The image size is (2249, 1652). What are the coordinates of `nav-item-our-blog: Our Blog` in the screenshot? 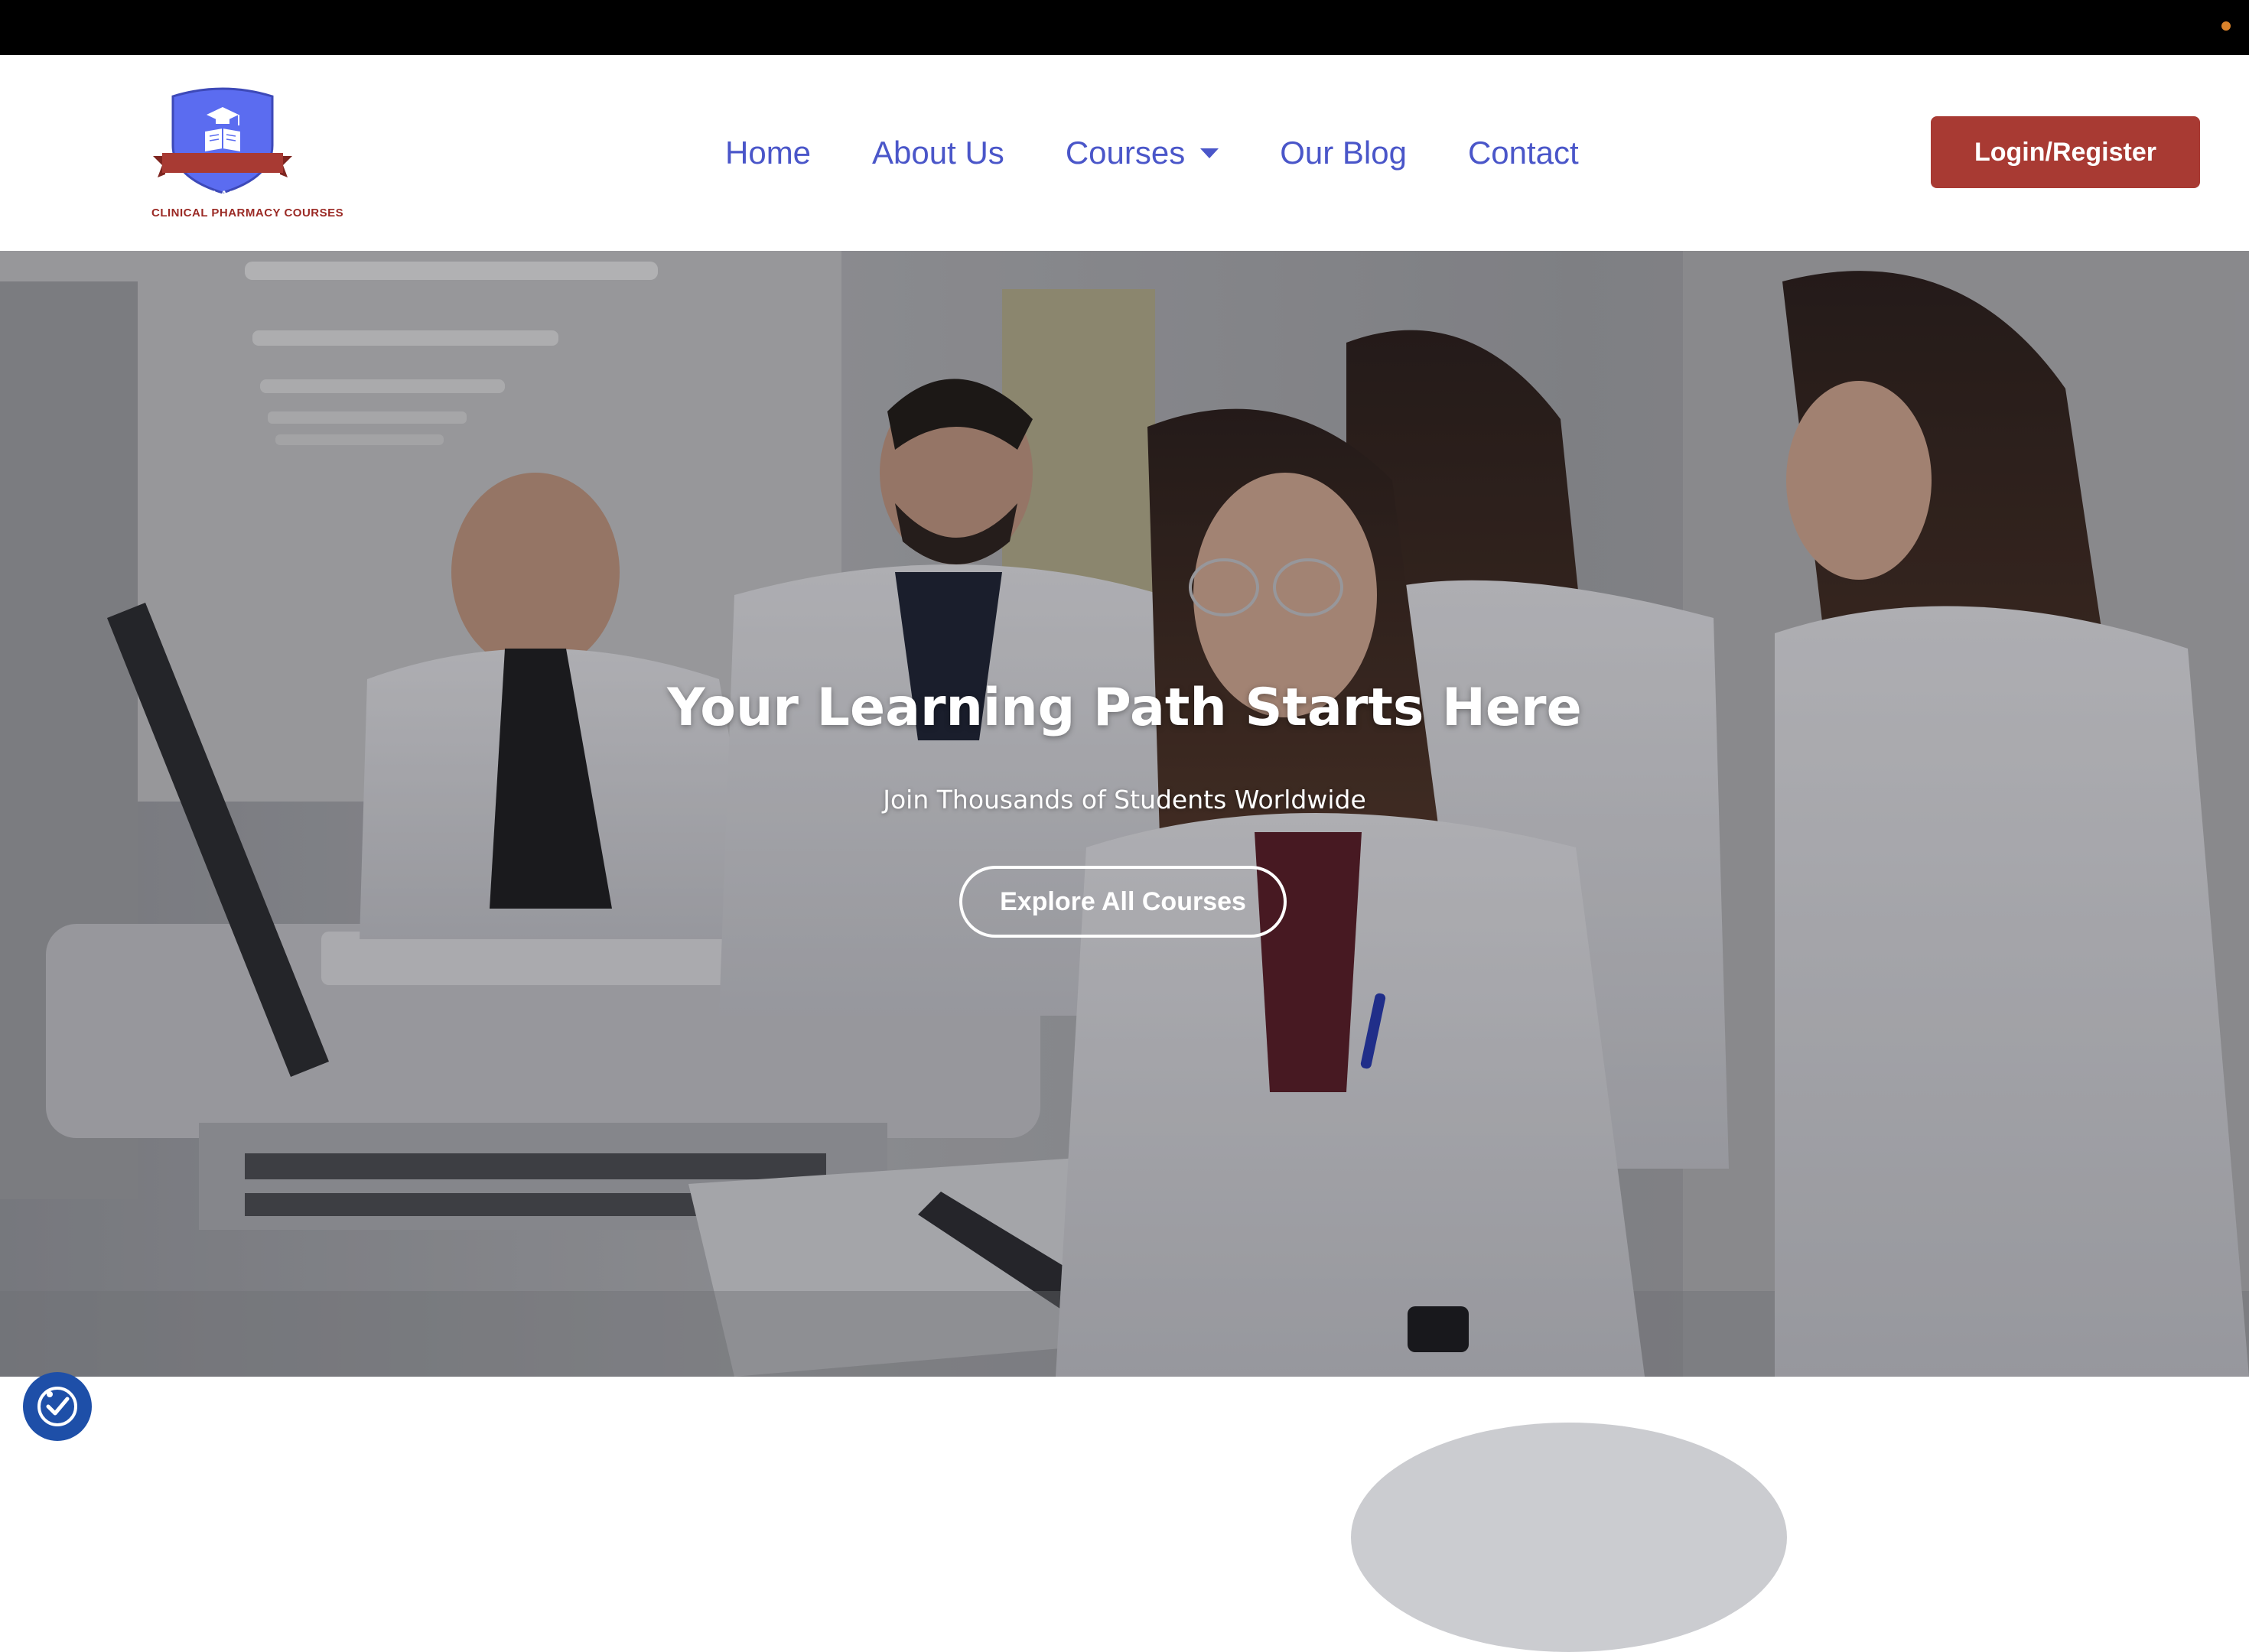 It's located at (1343, 153).